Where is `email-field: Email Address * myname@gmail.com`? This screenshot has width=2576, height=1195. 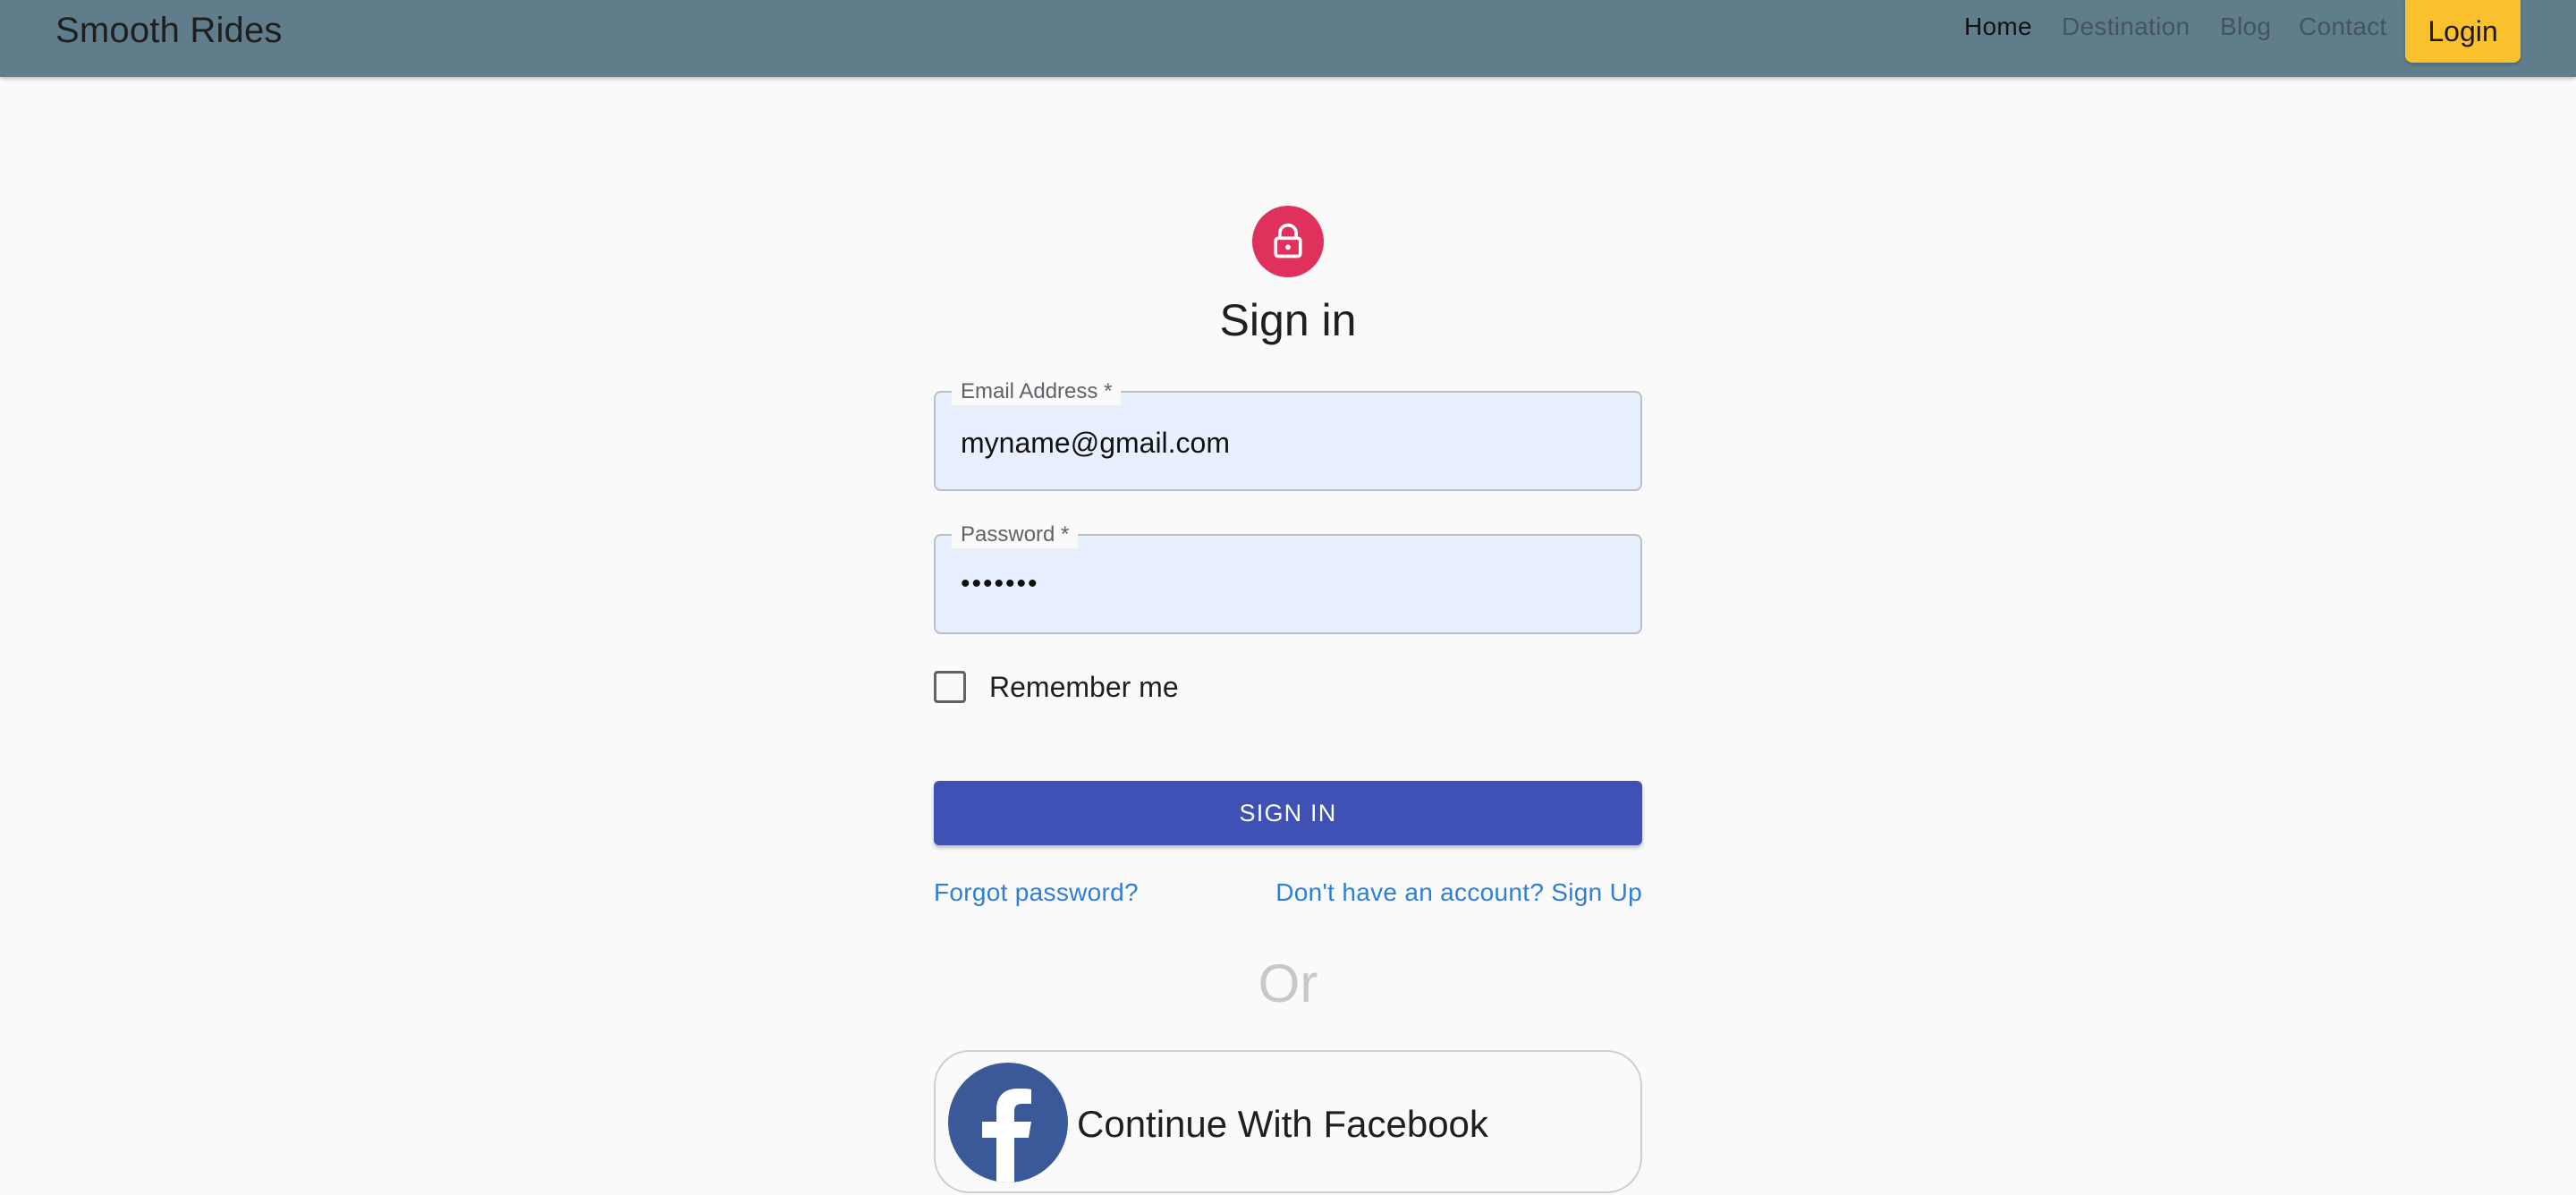
email-field: Email Address * myname@gmail.com is located at coordinates (1288, 434).